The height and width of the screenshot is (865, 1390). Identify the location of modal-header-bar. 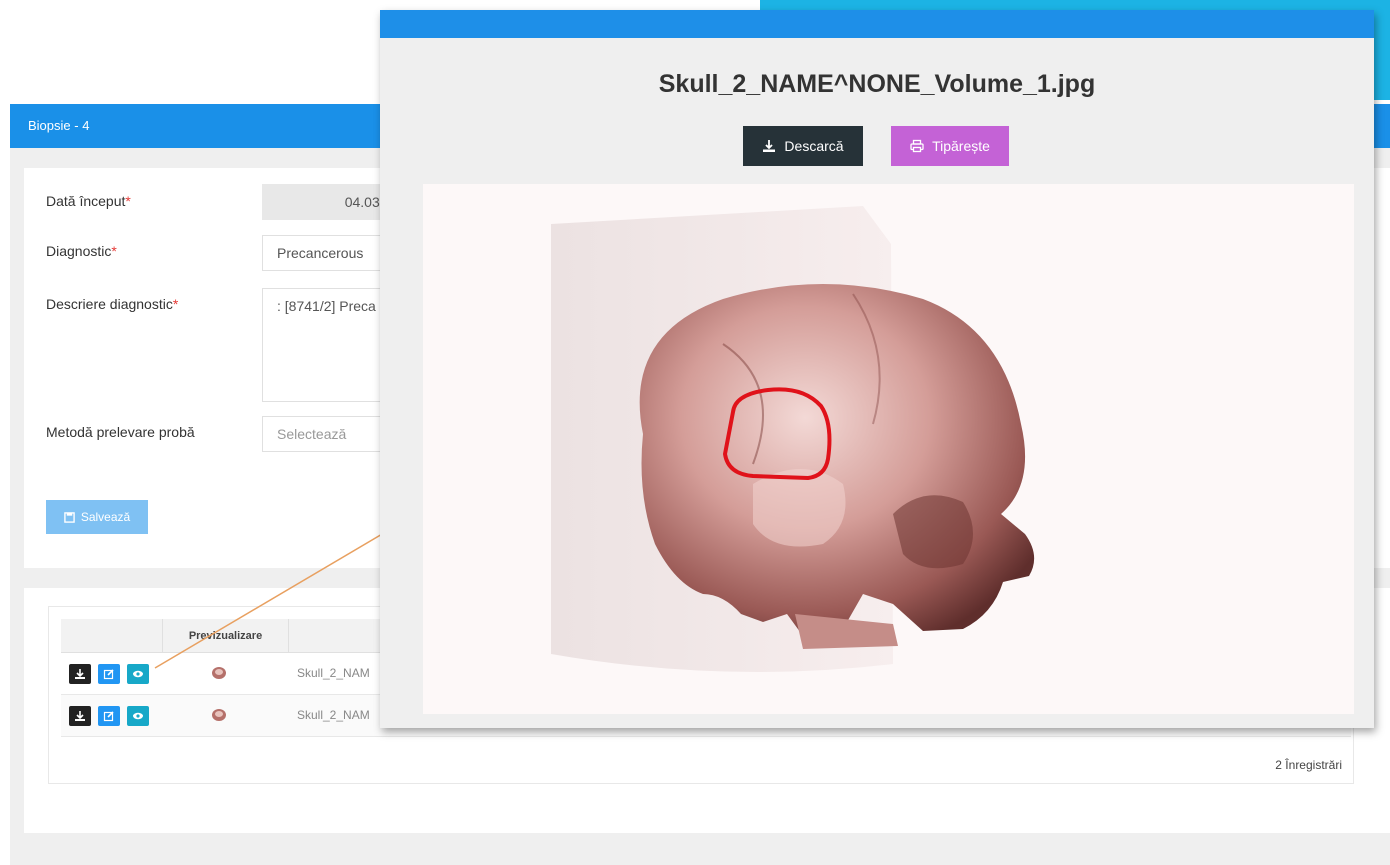
(877, 24).